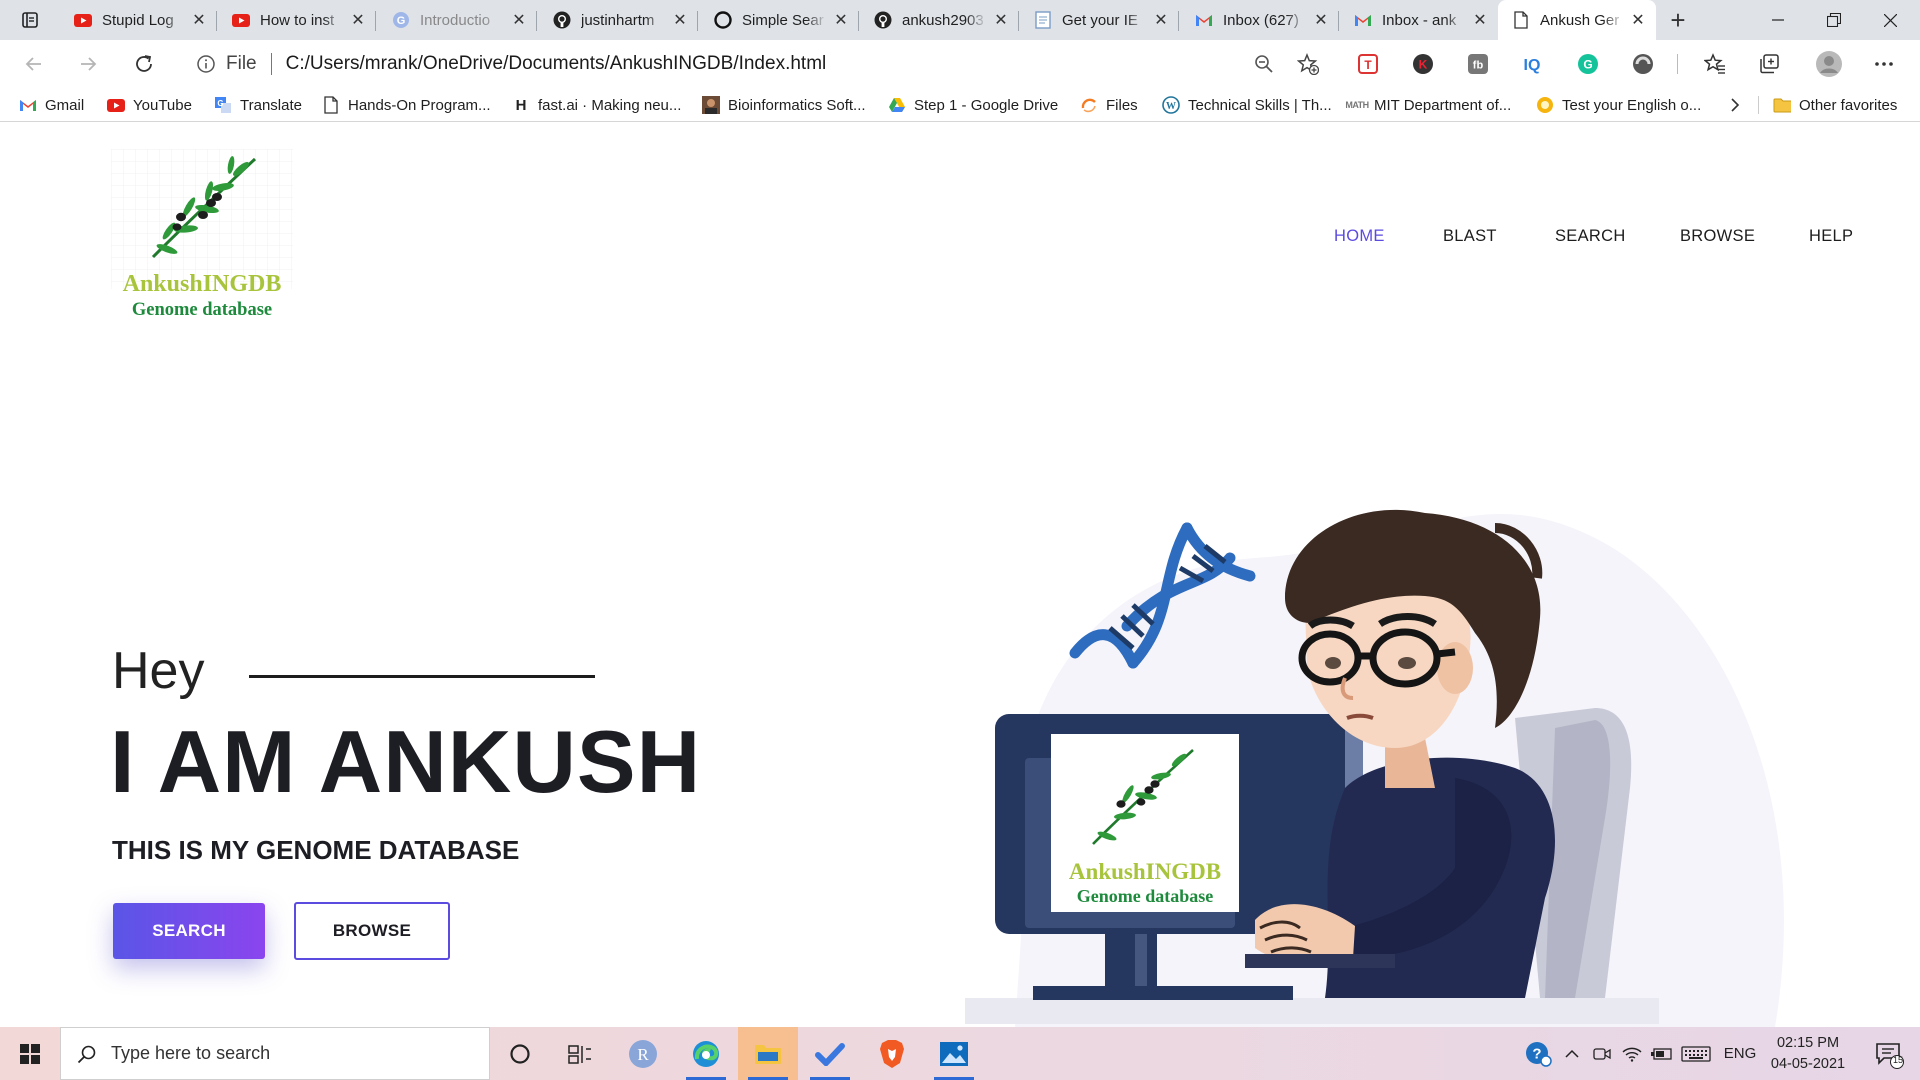 The width and height of the screenshot is (1920, 1080). I want to click on todo-app-icon, so click(830, 1053).